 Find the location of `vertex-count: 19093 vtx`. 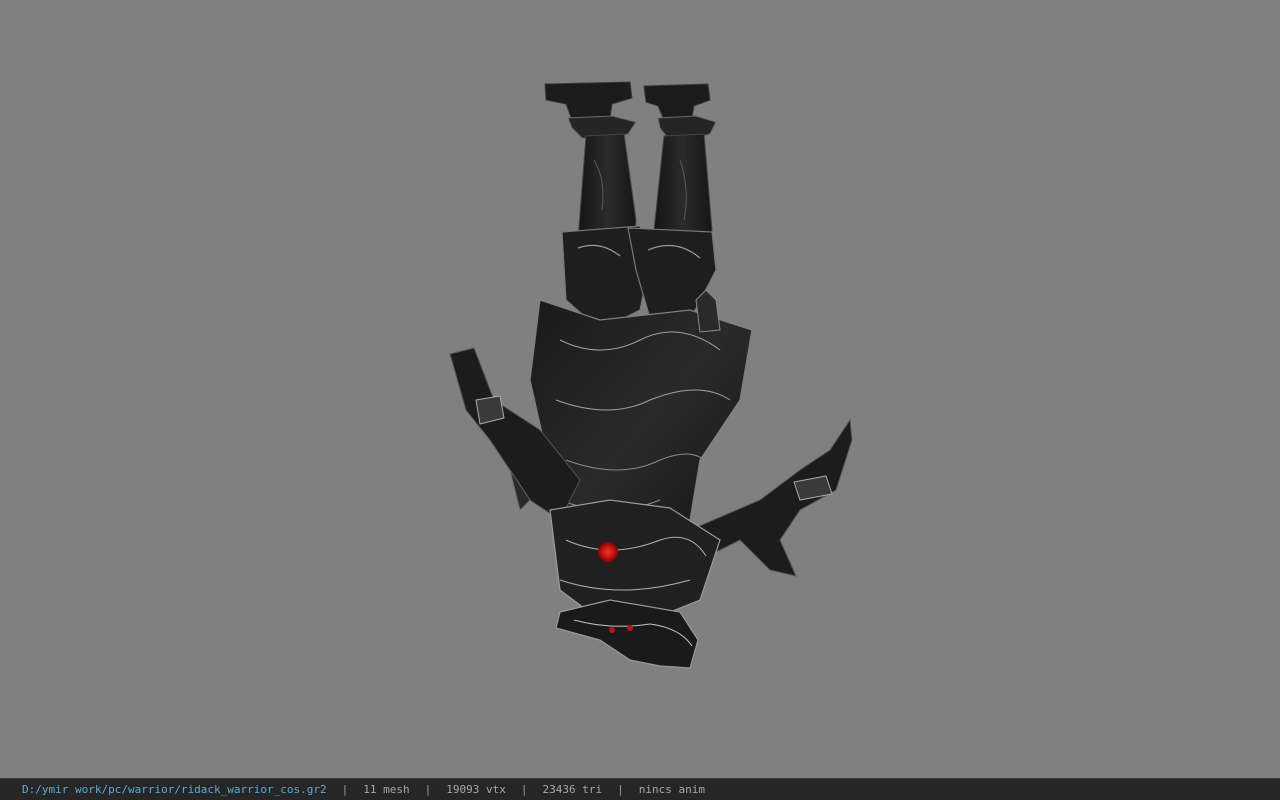

vertex-count: 19093 vtx is located at coordinates (476, 789).